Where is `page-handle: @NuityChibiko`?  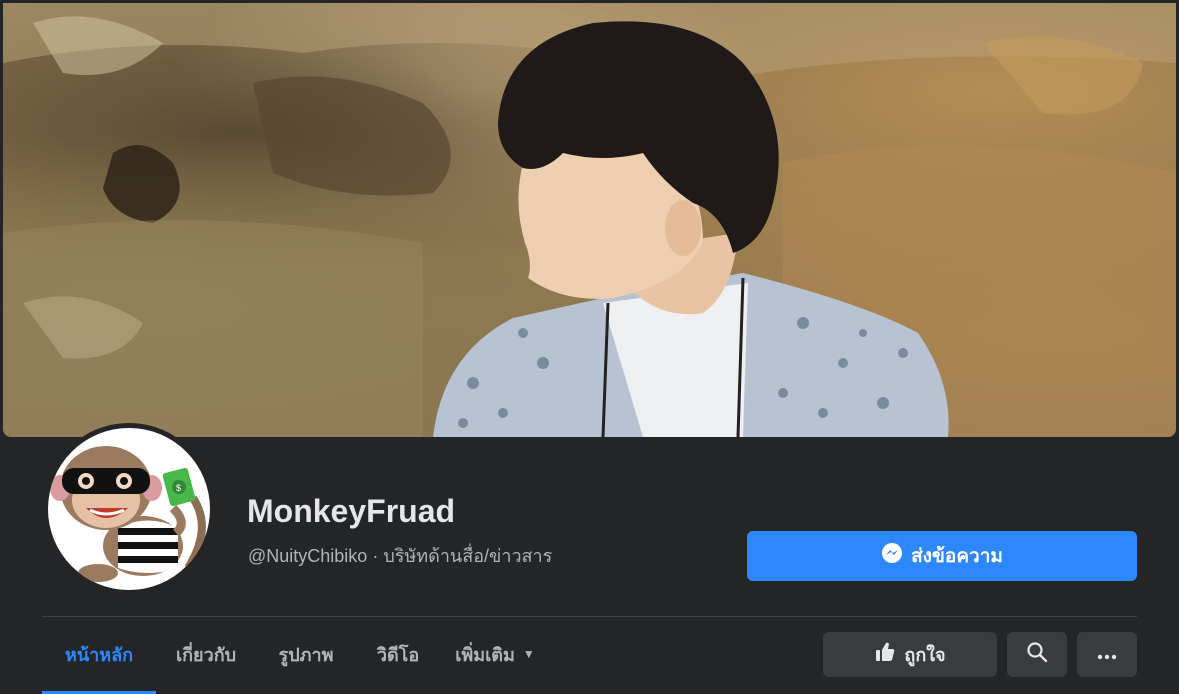 page-handle: @NuityChibiko is located at coordinates (307, 556).